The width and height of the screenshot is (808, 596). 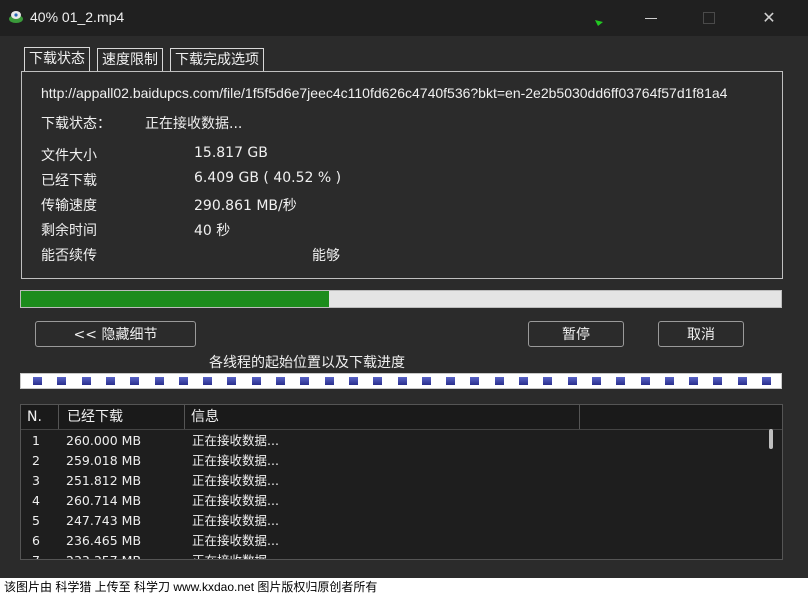 I want to click on minimize-icon, so click(x=651, y=18).